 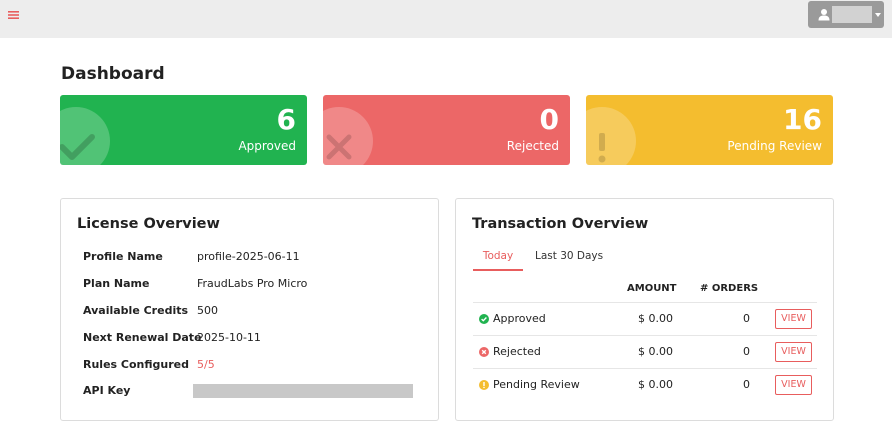 What do you see at coordinates (532, 146) in the screenshot?
I see `rejected-label: Rejected` at bounding box center [532, 146].